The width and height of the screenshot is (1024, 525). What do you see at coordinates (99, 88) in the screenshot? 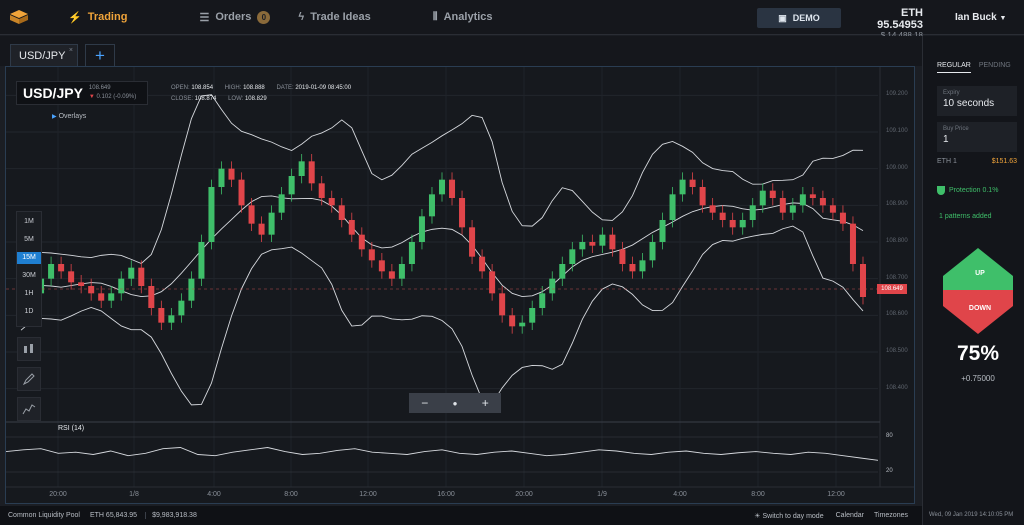
I see `instrument-price: 108.649` at bounding box center [99, 88].